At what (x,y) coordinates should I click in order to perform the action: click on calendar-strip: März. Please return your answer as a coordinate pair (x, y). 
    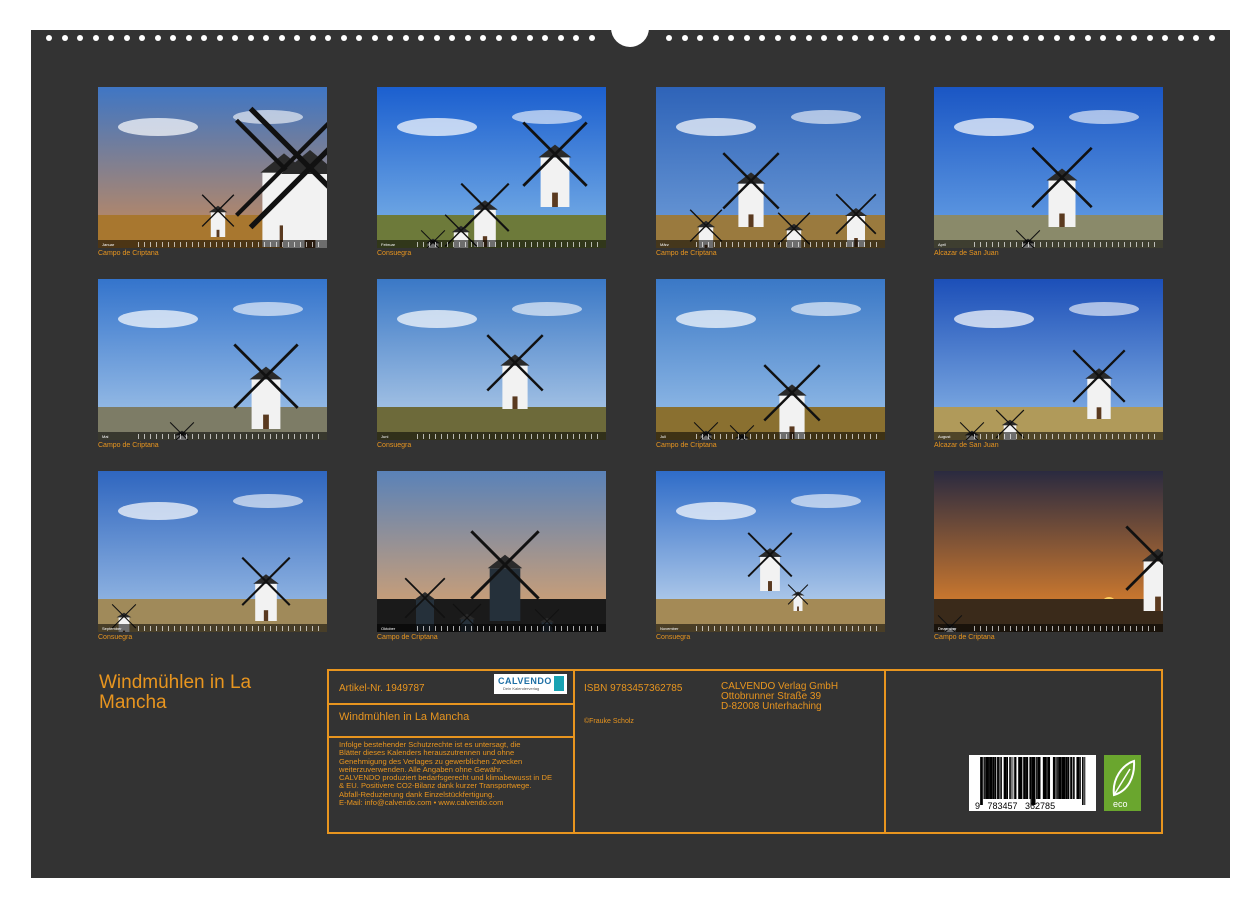
    Looking at the image, I should click on (770, 244).